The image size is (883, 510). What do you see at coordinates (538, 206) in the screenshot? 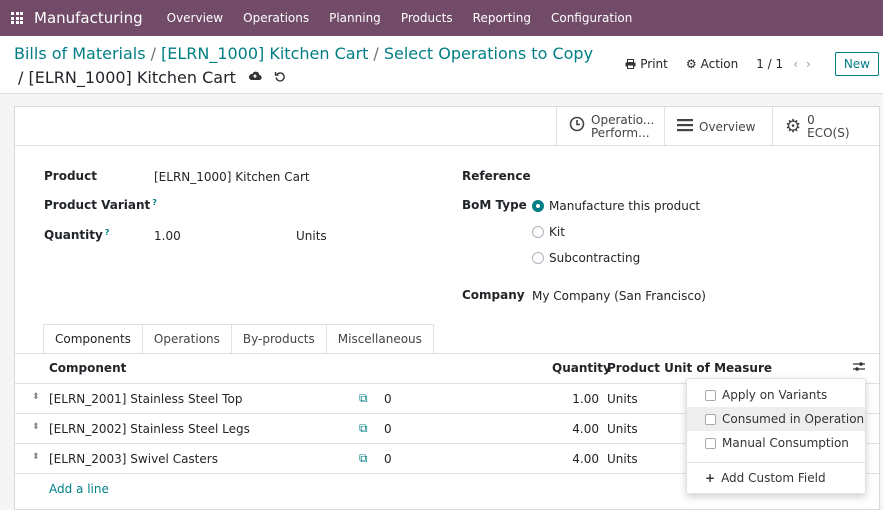
I see `radio-manufacture` at bounding box center [538, 206].